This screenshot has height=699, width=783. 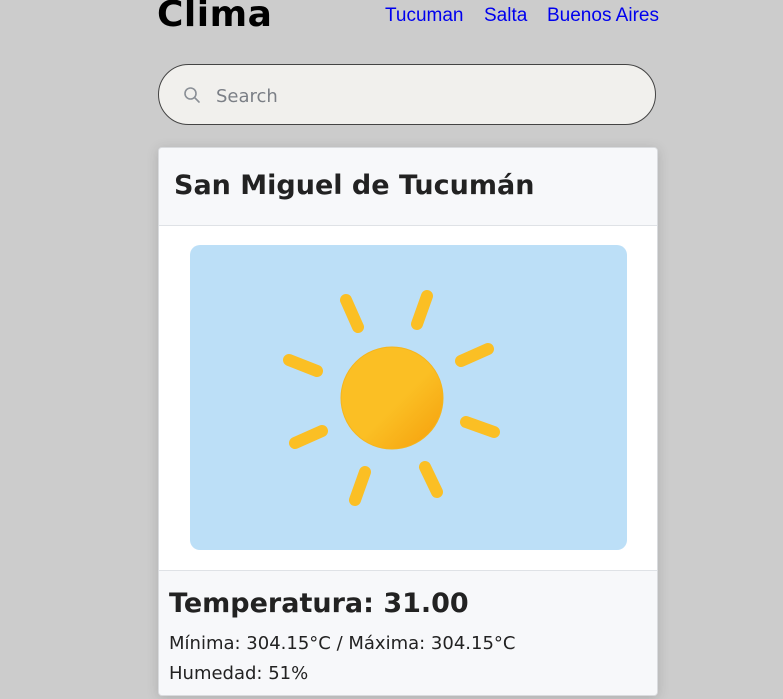 I want to click on app-title: Clima, so click(x=215, y=17).